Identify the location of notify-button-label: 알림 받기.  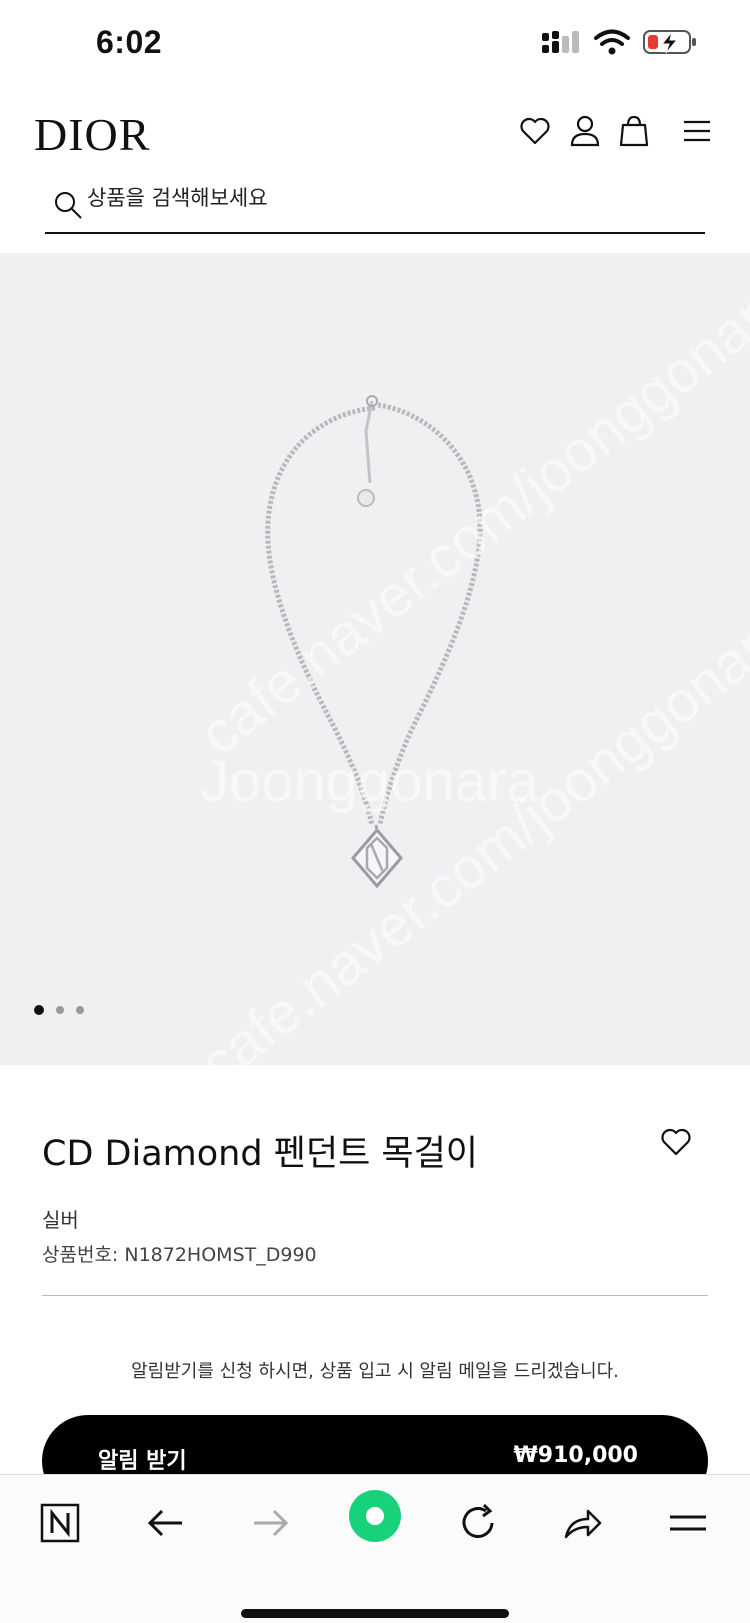
(142, 1461).